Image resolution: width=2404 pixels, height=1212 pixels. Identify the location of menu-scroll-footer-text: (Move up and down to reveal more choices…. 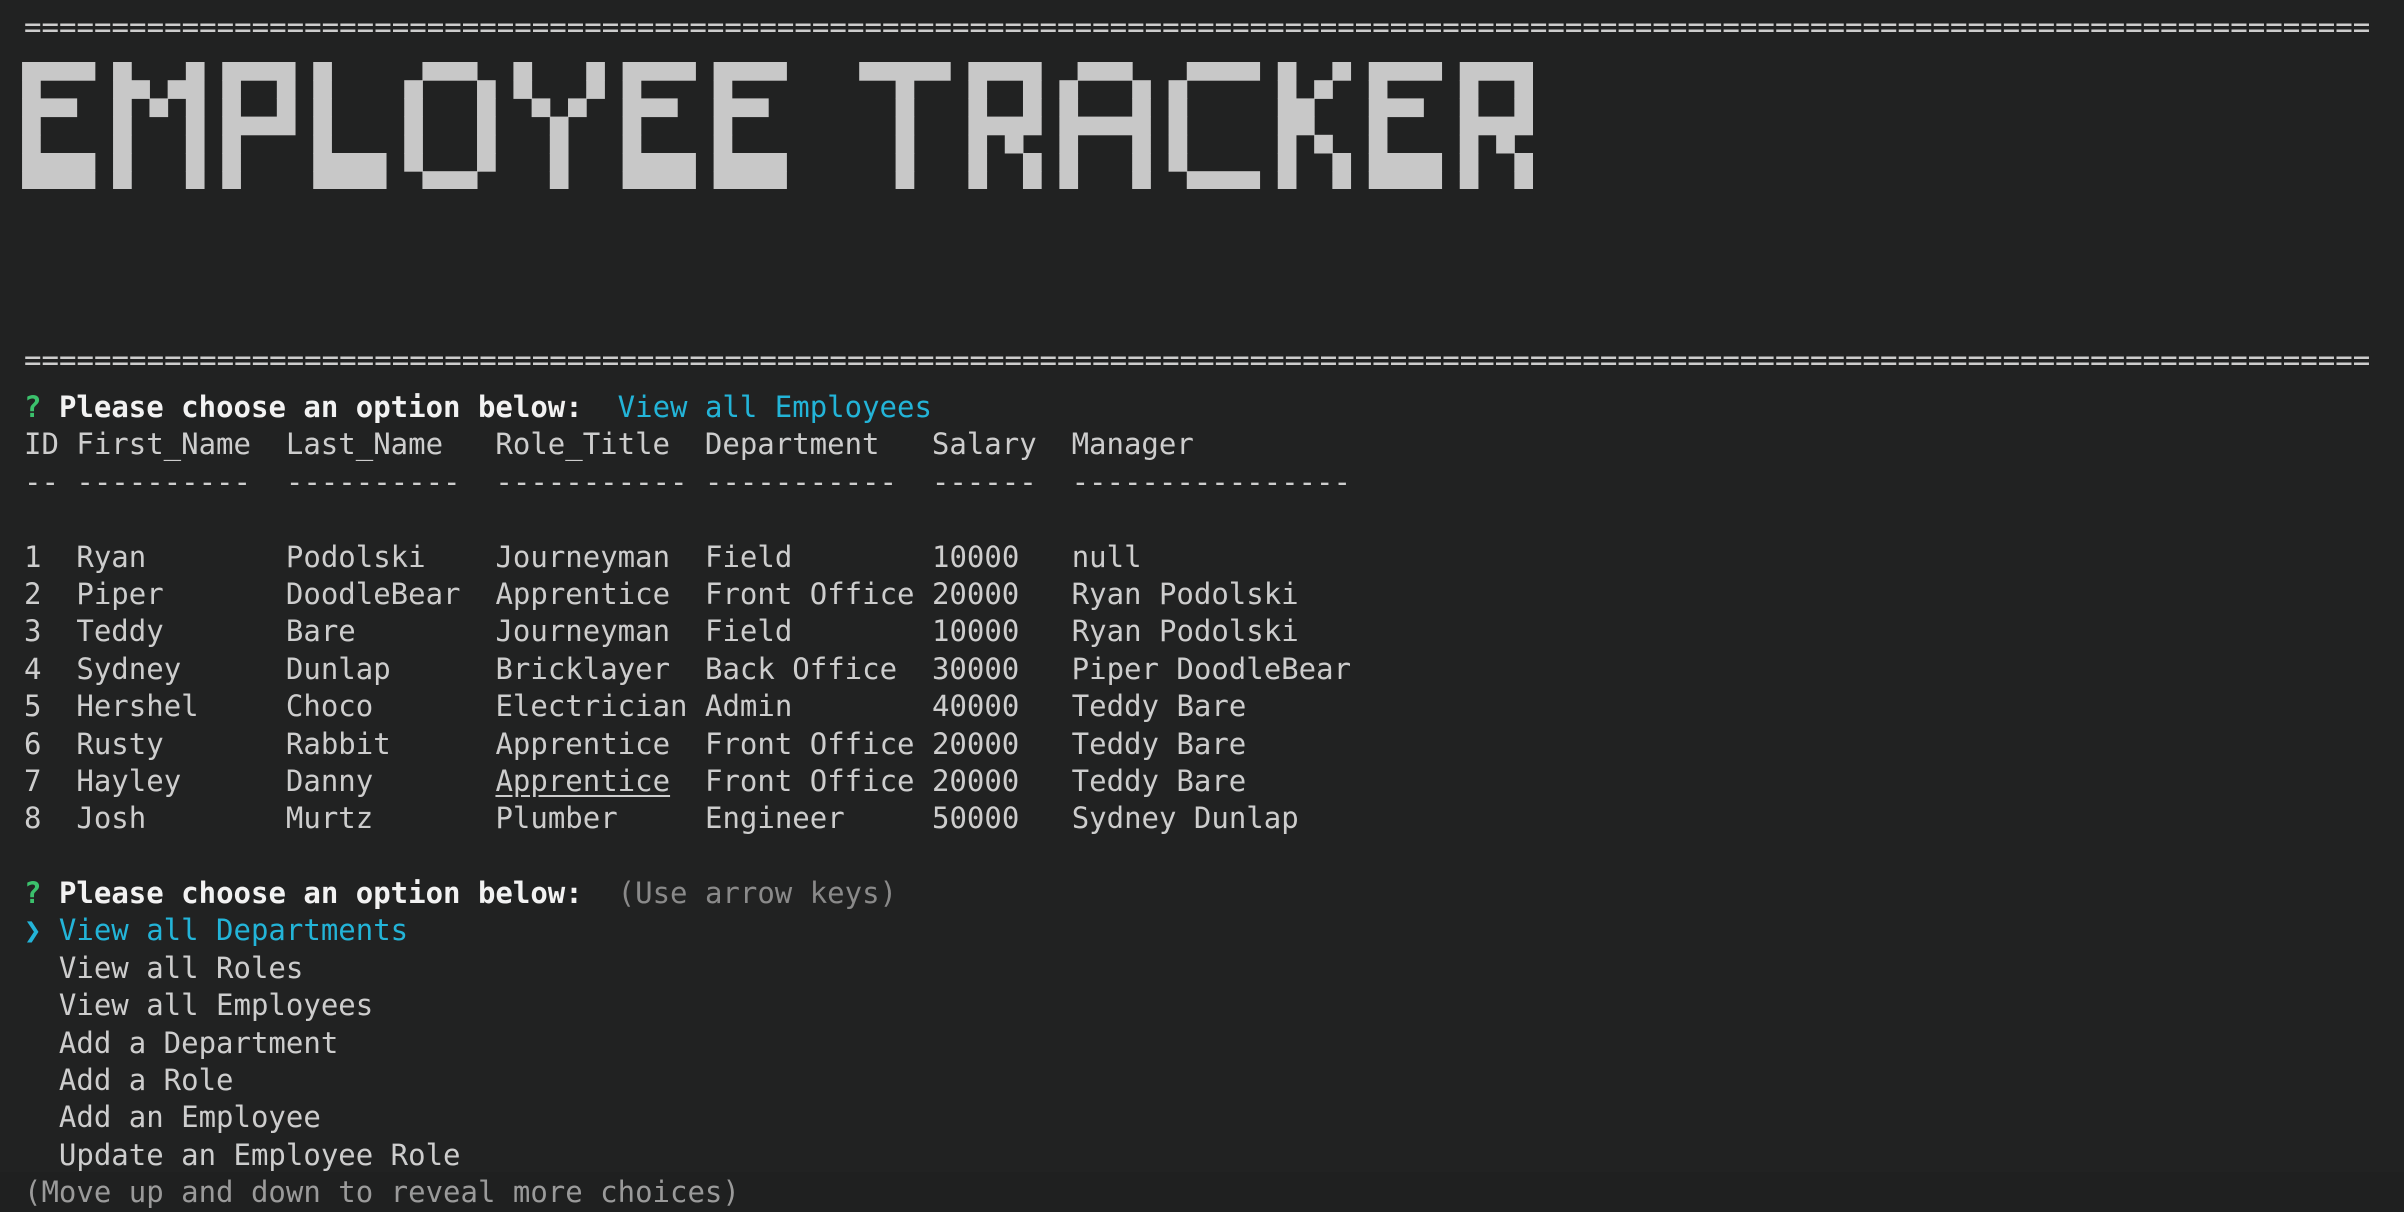
(382, 1192).